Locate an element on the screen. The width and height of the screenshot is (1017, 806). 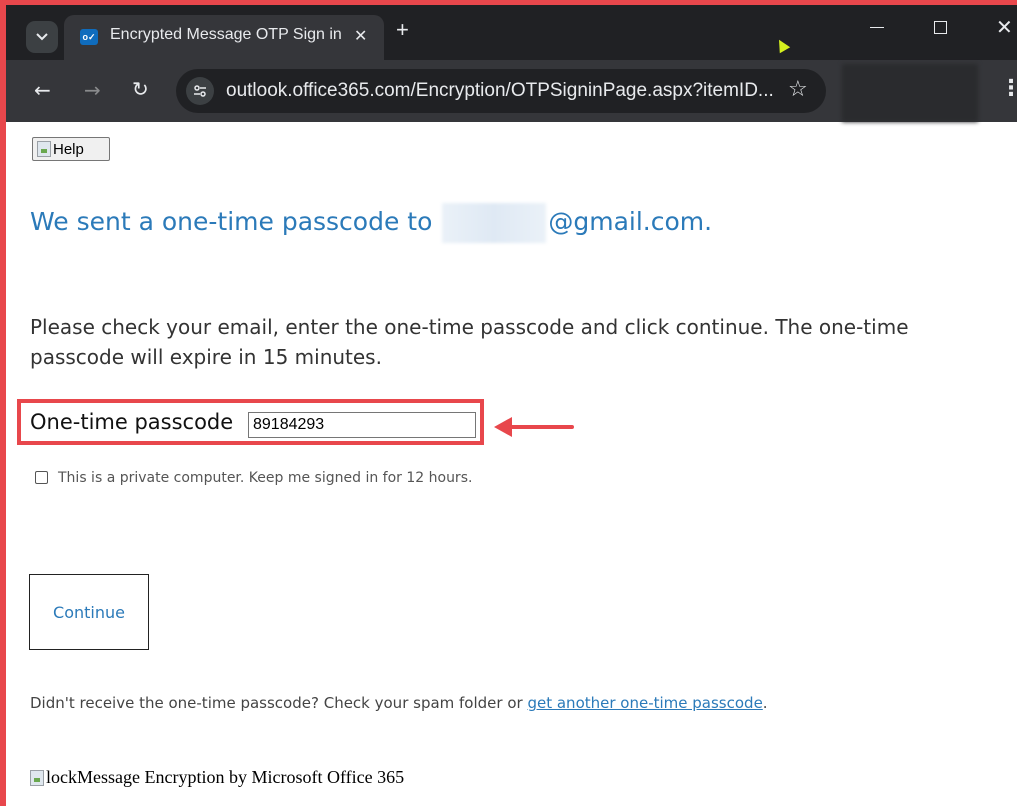
keep-signed-in-checkbox is located at coordinates (41, 477).